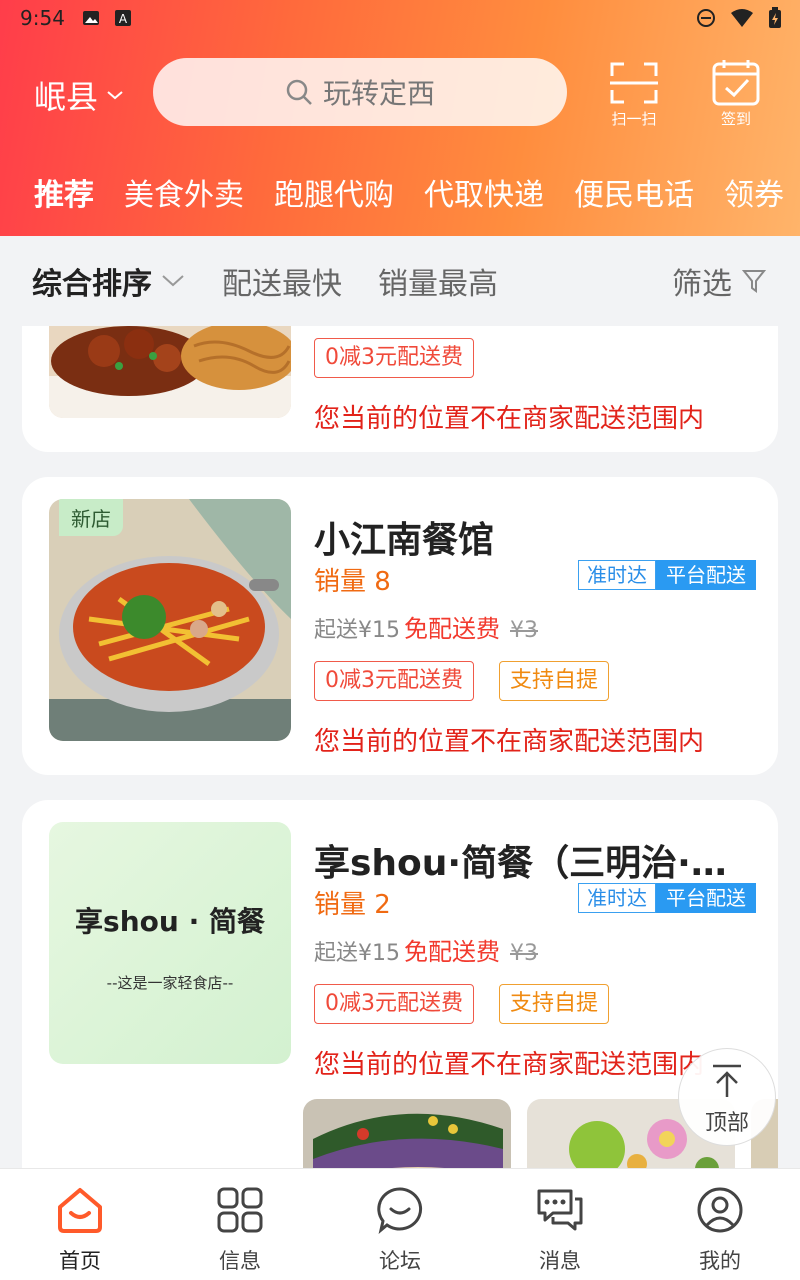 The width and height of the screenshot is (800, 1280). I want to click on dnd-icon, so click(706, 18).